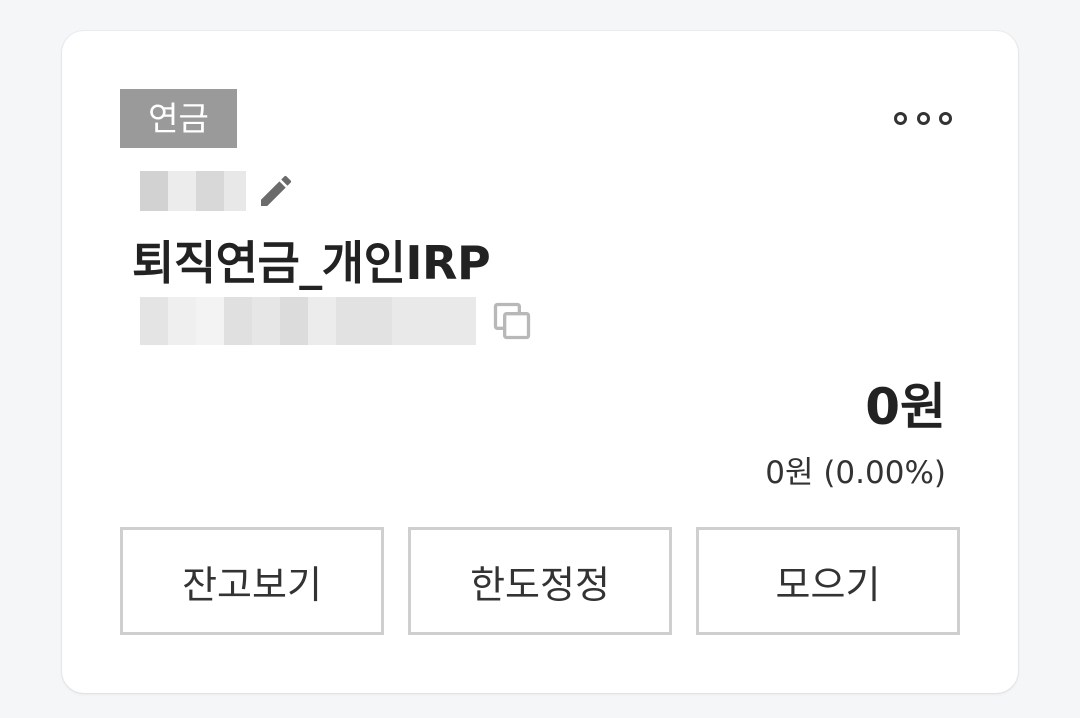 The height and width of the screenshot is (718, 1080). What do you see at coordinates (276, 191) in the screenshot?
I see `pencil-icon` at bounding box center [276, 191].